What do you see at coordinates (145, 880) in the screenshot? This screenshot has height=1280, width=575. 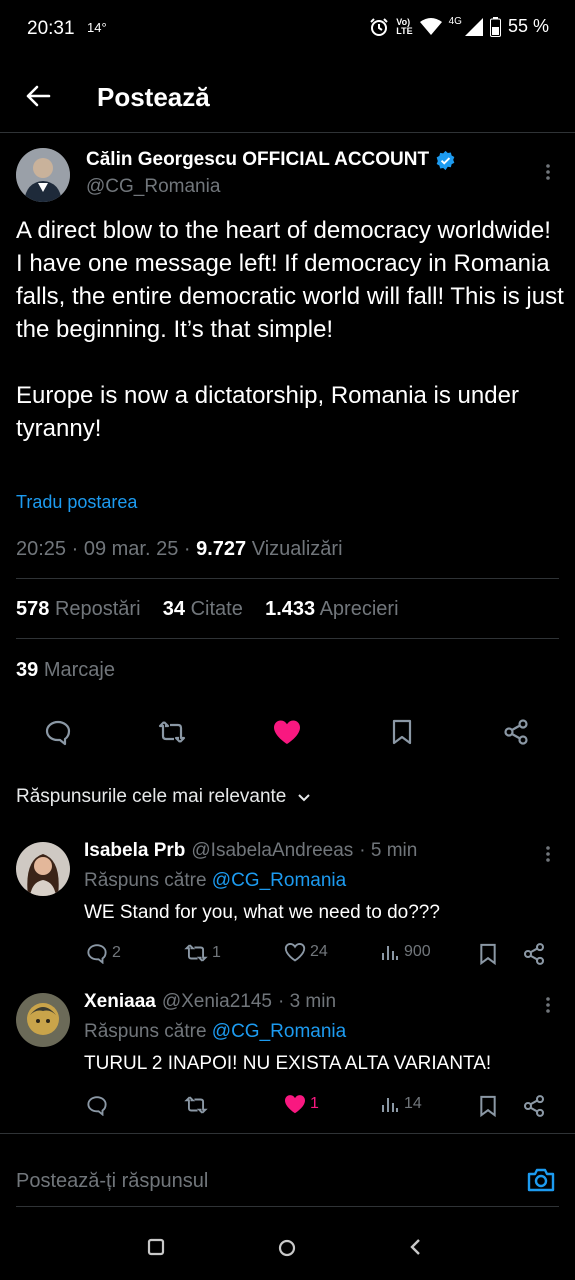 I see `reply-to-prefix: Răspuns către` at bounding box center [145, 880].